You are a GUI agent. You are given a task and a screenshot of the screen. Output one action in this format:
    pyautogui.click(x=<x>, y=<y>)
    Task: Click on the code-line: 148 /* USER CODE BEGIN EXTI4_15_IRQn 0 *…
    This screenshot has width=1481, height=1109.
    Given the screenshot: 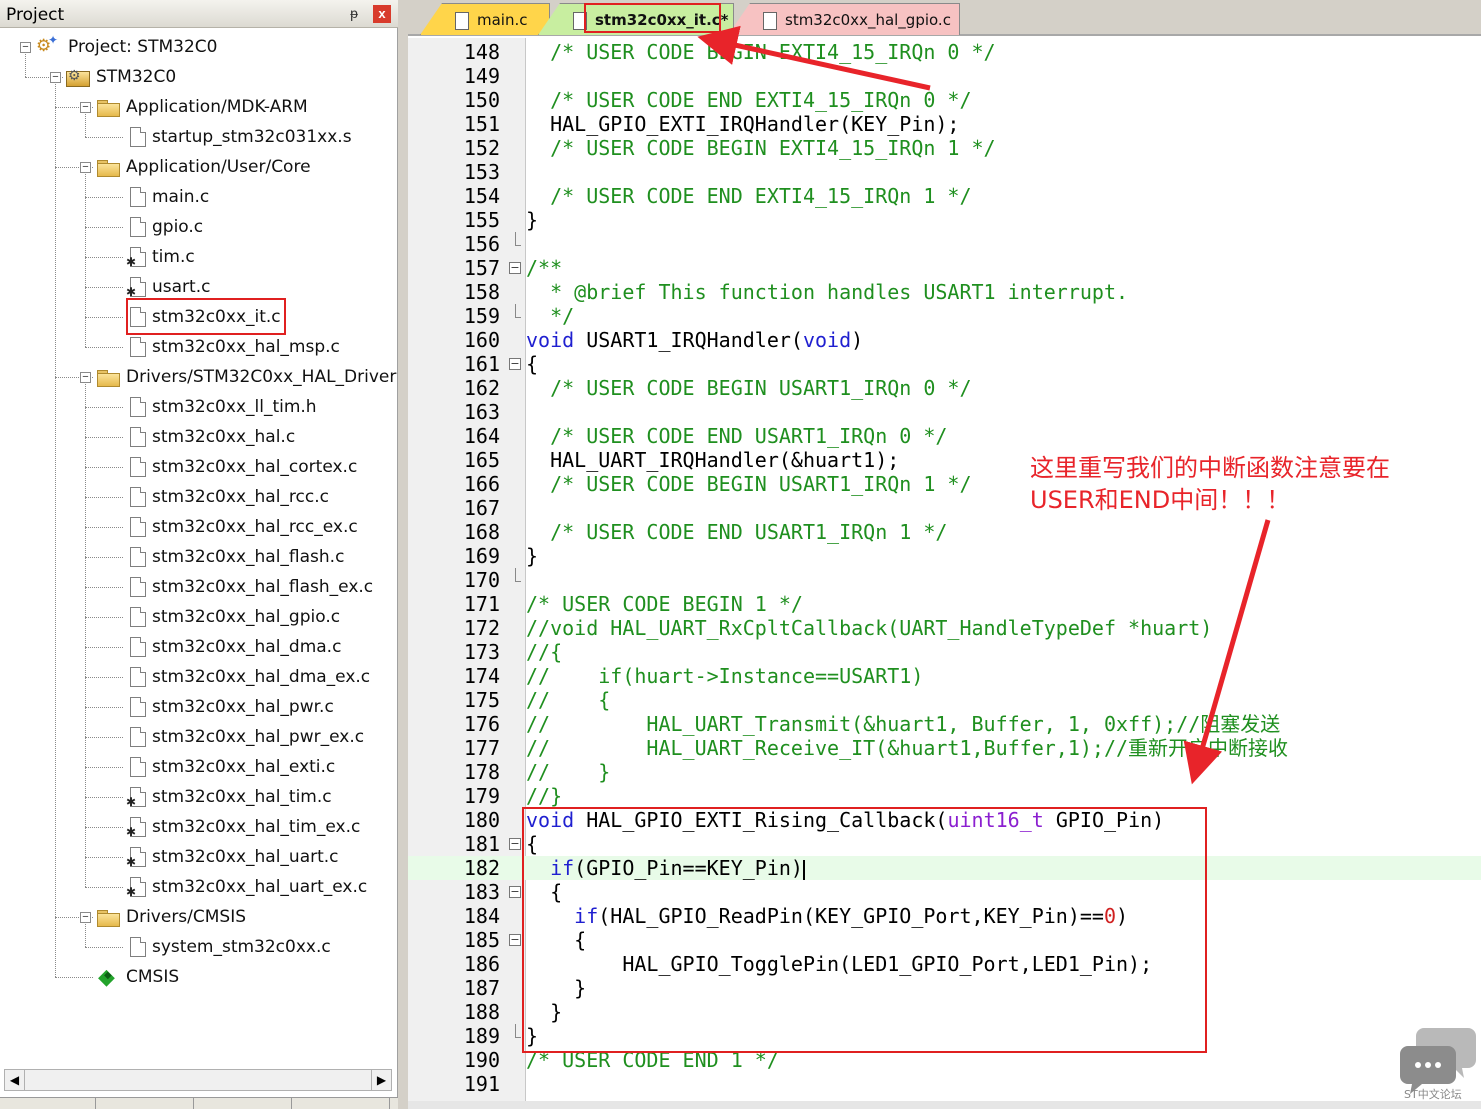 What is the action you would take?
    pyautogui.click(x=944, y=52)
    